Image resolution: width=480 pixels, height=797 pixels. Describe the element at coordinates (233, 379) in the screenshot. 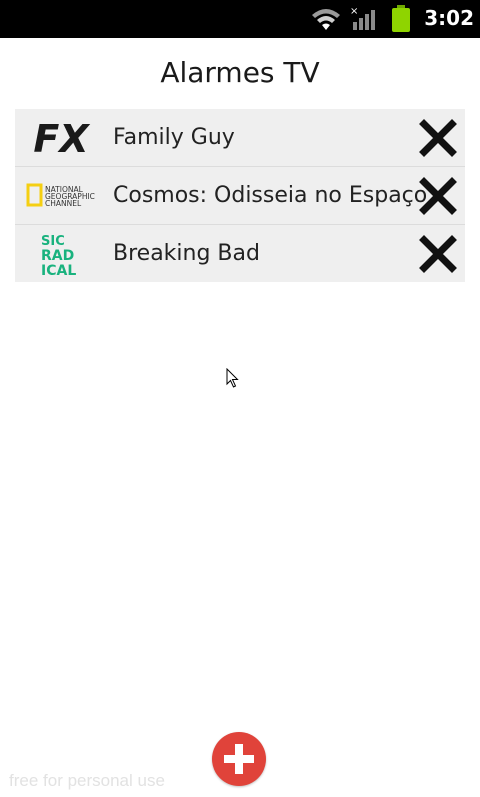

I see `mouse-cursor-icon` at that location.